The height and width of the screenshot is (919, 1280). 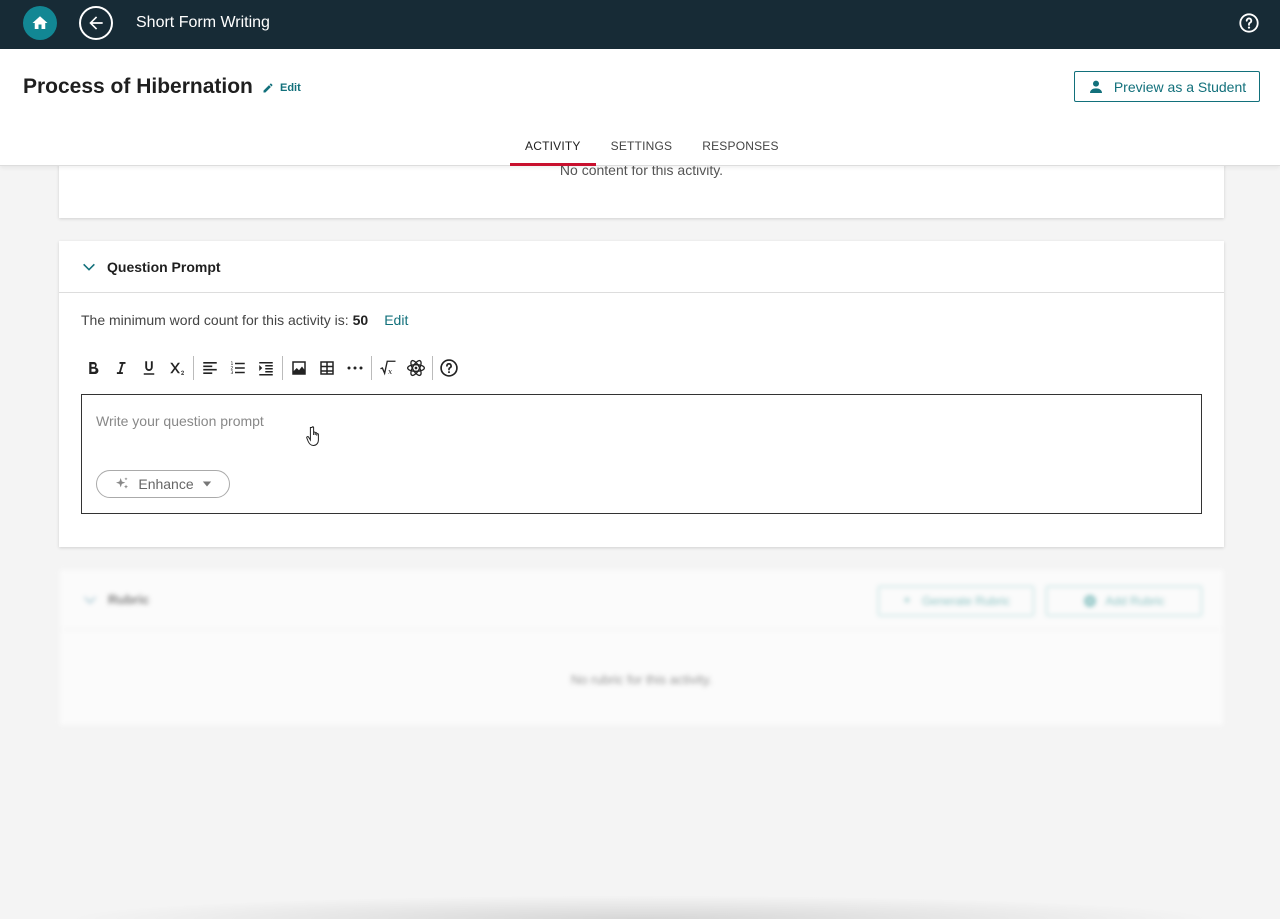 I want to click on square-root-icon: x, so click(x=388, y=368).